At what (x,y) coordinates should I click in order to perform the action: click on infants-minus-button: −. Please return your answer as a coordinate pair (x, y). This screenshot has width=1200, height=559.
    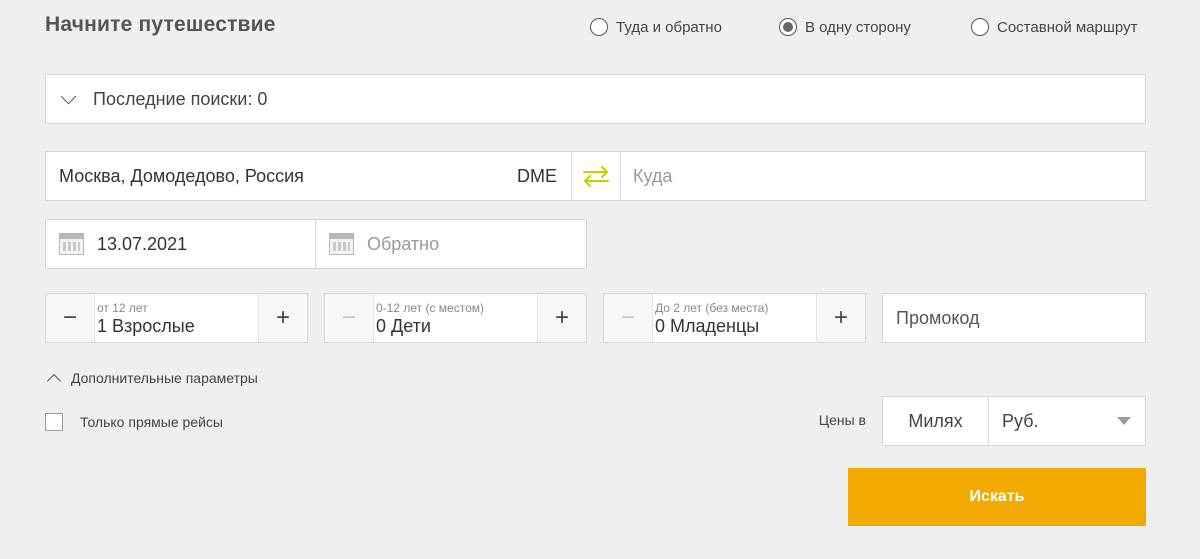
    Looking at the image, I should click on (628, 318).